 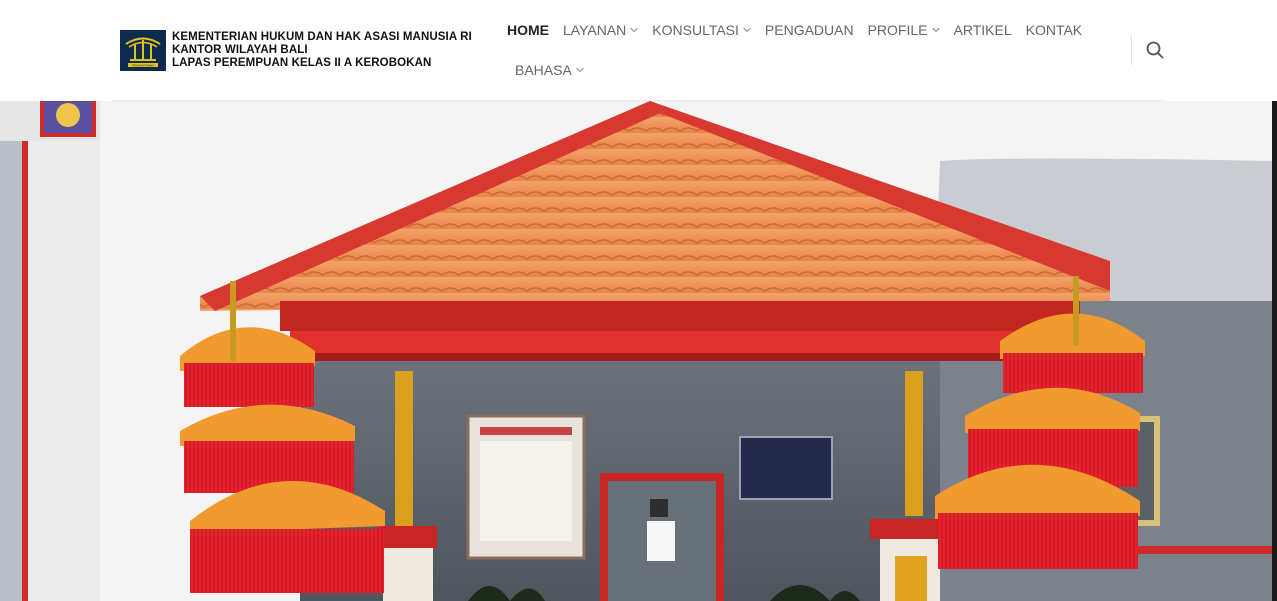 I want to click on svg-text: PENGAYOMAN, so click(x=142, y=65).